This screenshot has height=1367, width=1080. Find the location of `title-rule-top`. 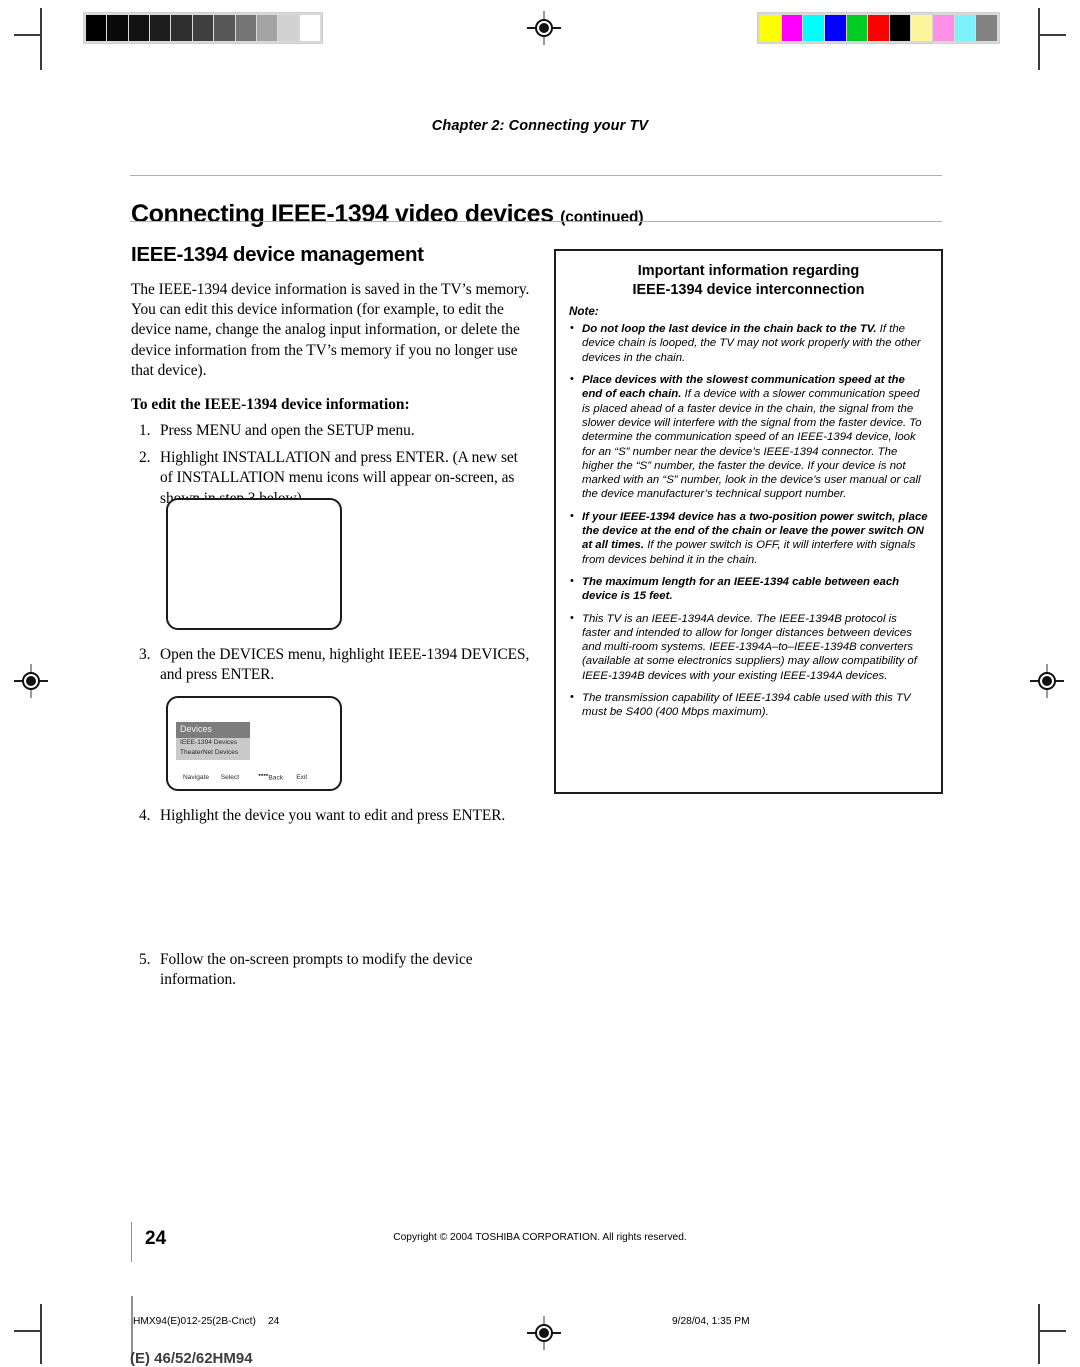

title-rule-top is located at coordinates (536, 175).